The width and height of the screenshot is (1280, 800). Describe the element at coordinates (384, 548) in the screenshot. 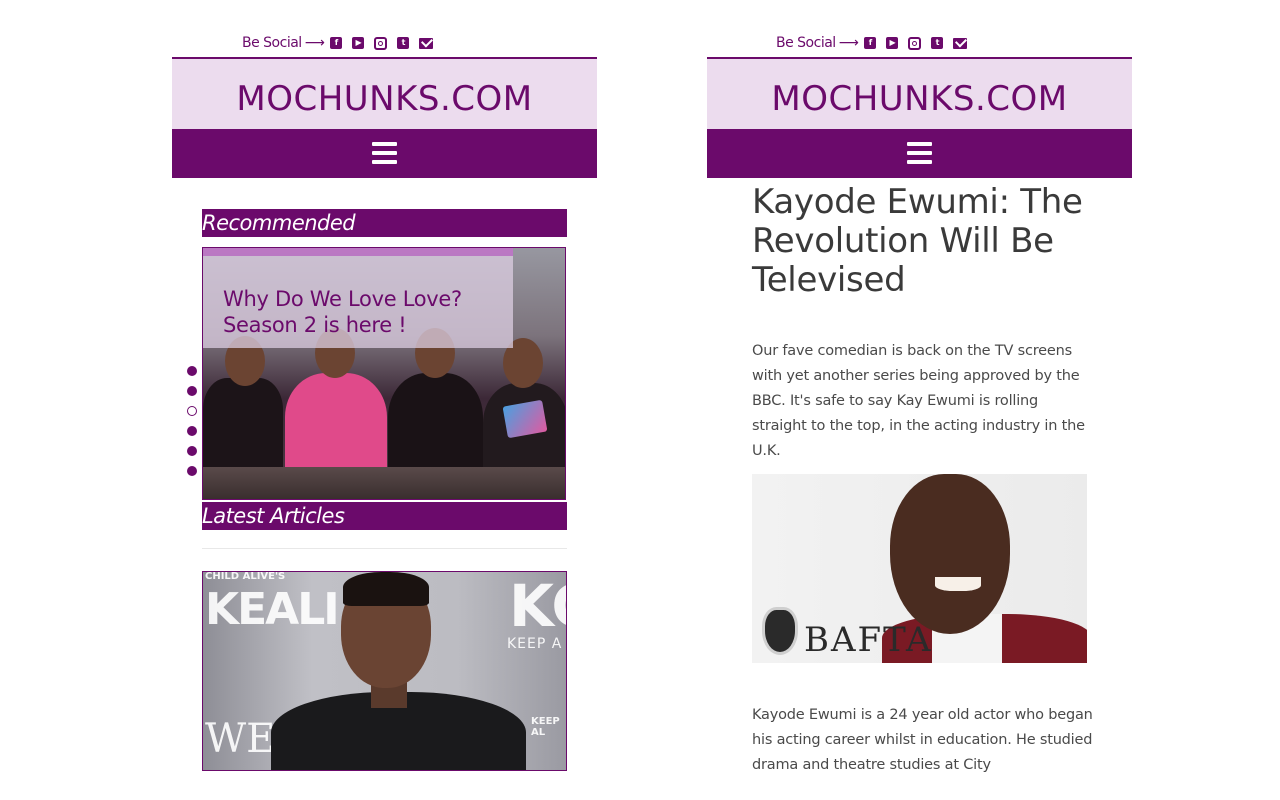

I see `divider` at that location.